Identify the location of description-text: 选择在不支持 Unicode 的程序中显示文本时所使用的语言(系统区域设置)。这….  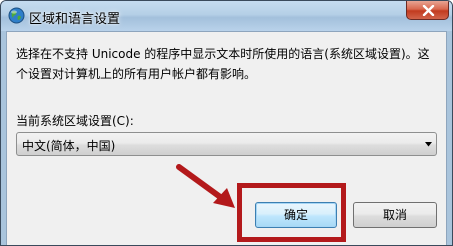
(223, 64).